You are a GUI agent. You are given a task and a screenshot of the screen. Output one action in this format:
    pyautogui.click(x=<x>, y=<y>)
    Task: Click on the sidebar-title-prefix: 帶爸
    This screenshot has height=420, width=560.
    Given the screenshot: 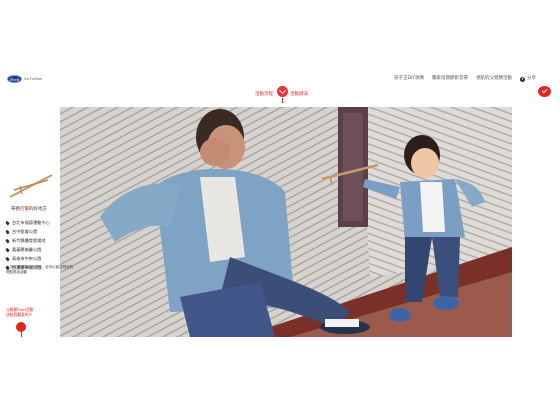 What is the action you would take?
    pyautogui.click(x=15, y=209)
    